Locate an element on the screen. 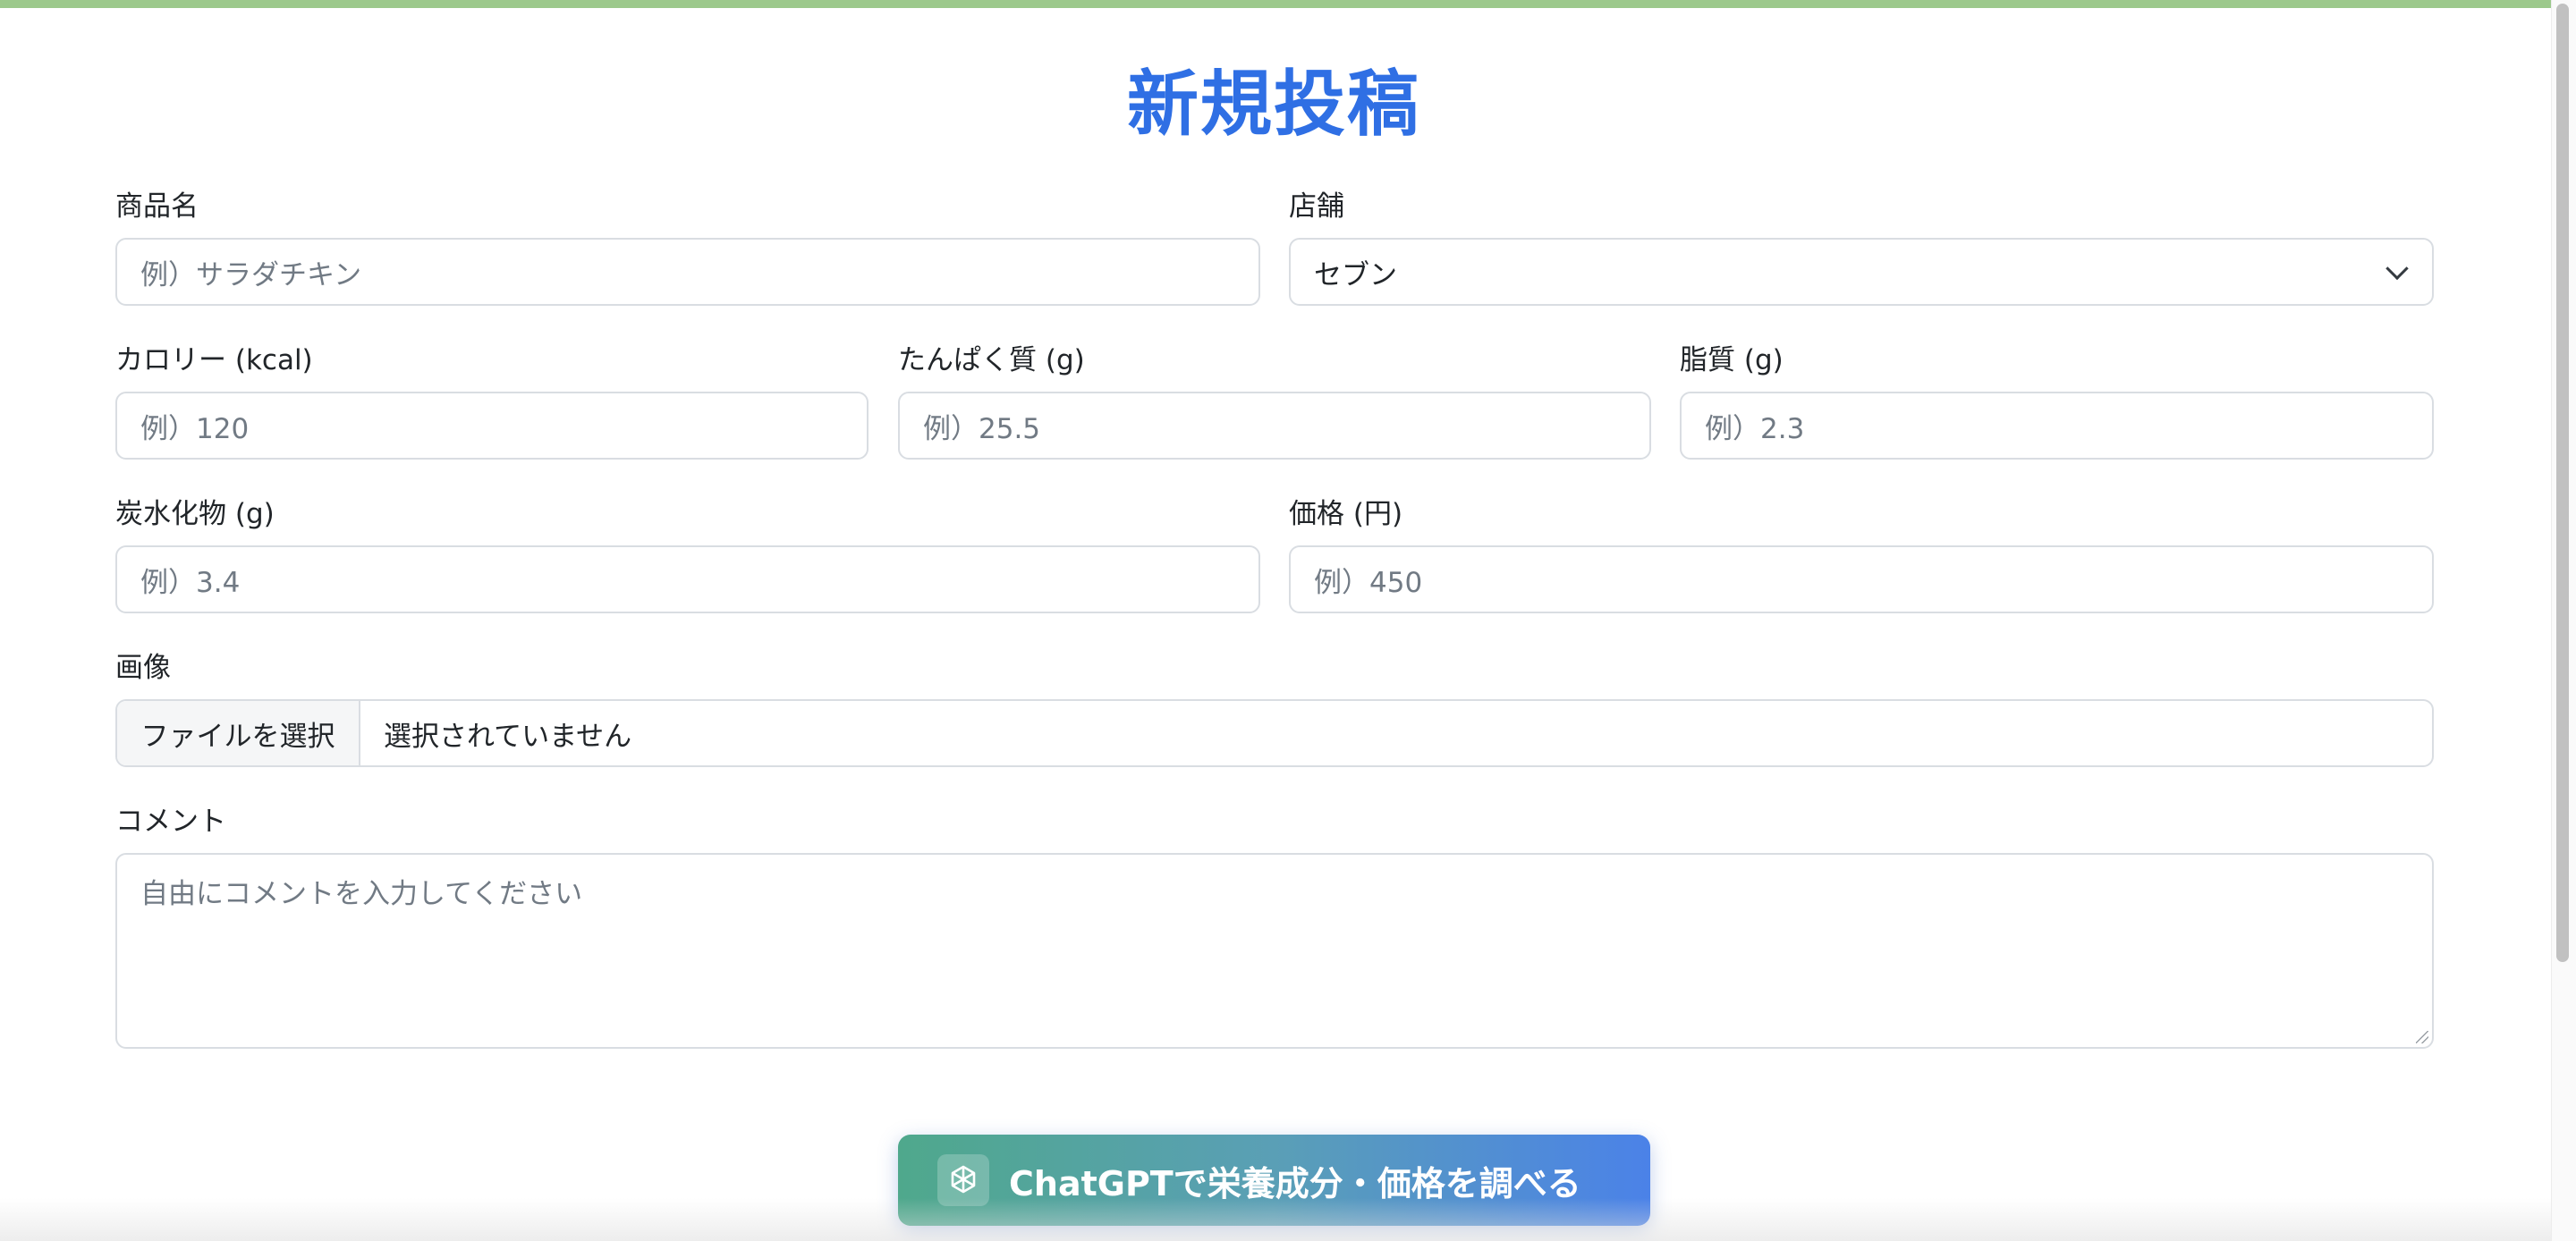 Image resolution: width=2576 pixels, height=1241 pixels. fat-input: 例）2.3 is located at coordinates (2057, 426).